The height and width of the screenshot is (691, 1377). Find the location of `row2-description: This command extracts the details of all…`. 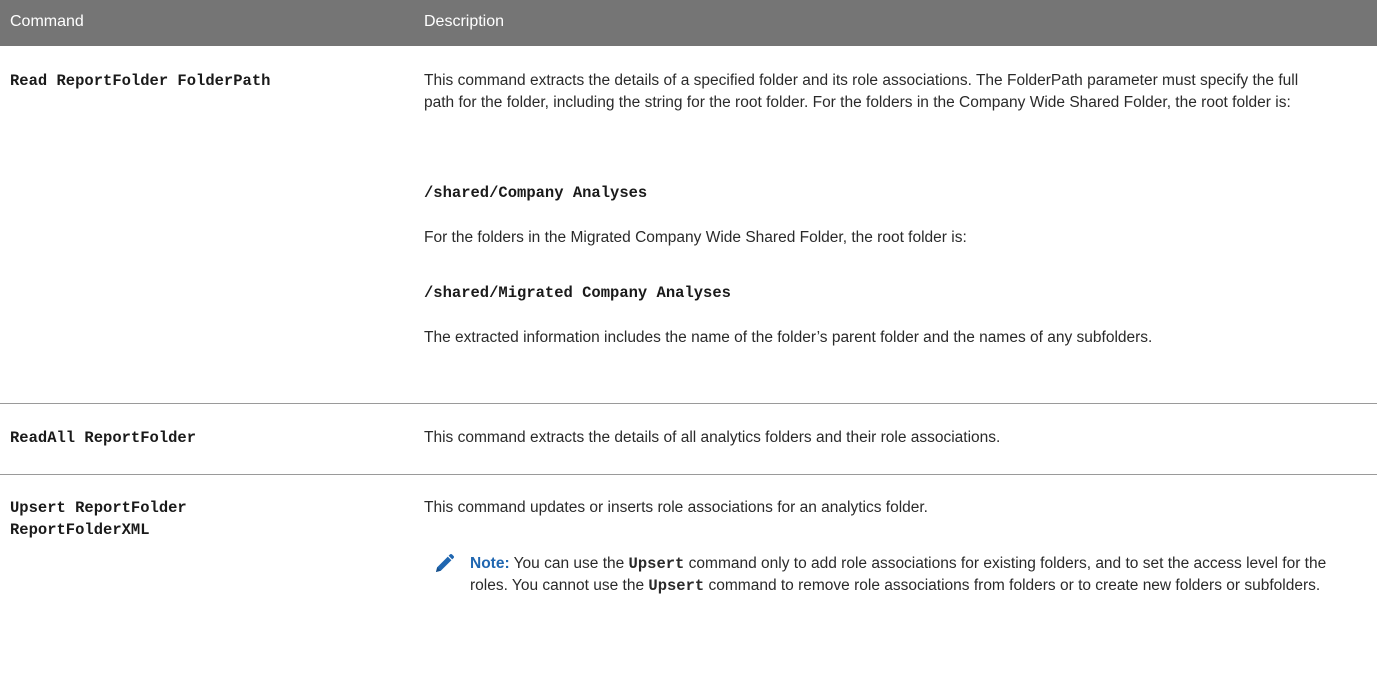

row2-description: This command extracts the details of all… is located at coordinates (712, 437).